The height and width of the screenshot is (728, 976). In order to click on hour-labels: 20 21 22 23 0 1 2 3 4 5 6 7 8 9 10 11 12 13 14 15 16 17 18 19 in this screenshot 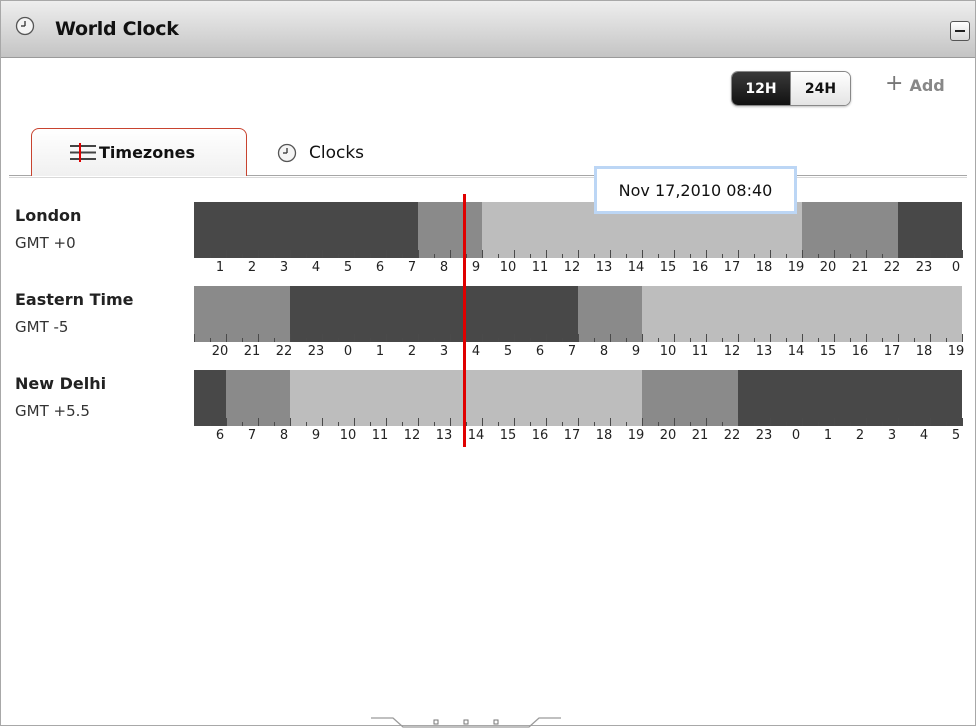, I will do `click(579, 352)`.